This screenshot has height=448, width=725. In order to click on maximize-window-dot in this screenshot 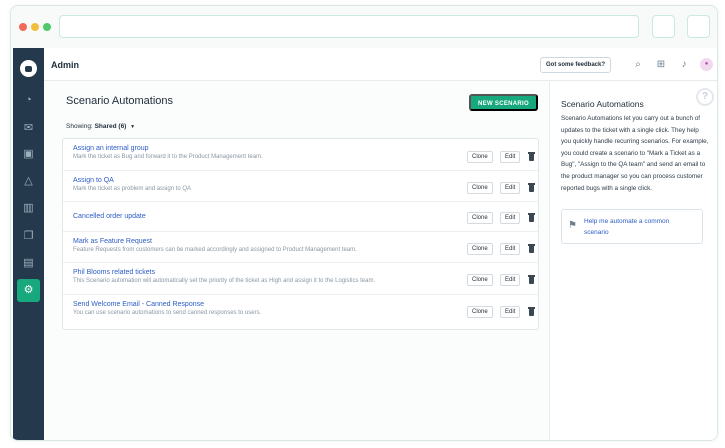, I will do `click(47, 27)`.